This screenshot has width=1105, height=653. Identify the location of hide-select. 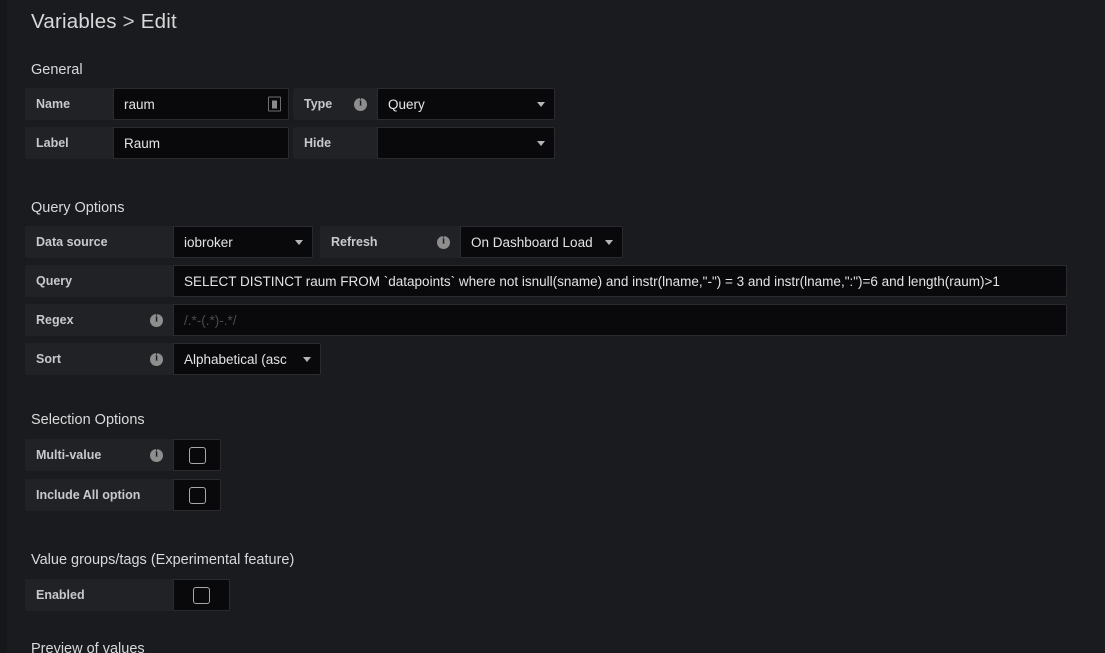
(466, 143).